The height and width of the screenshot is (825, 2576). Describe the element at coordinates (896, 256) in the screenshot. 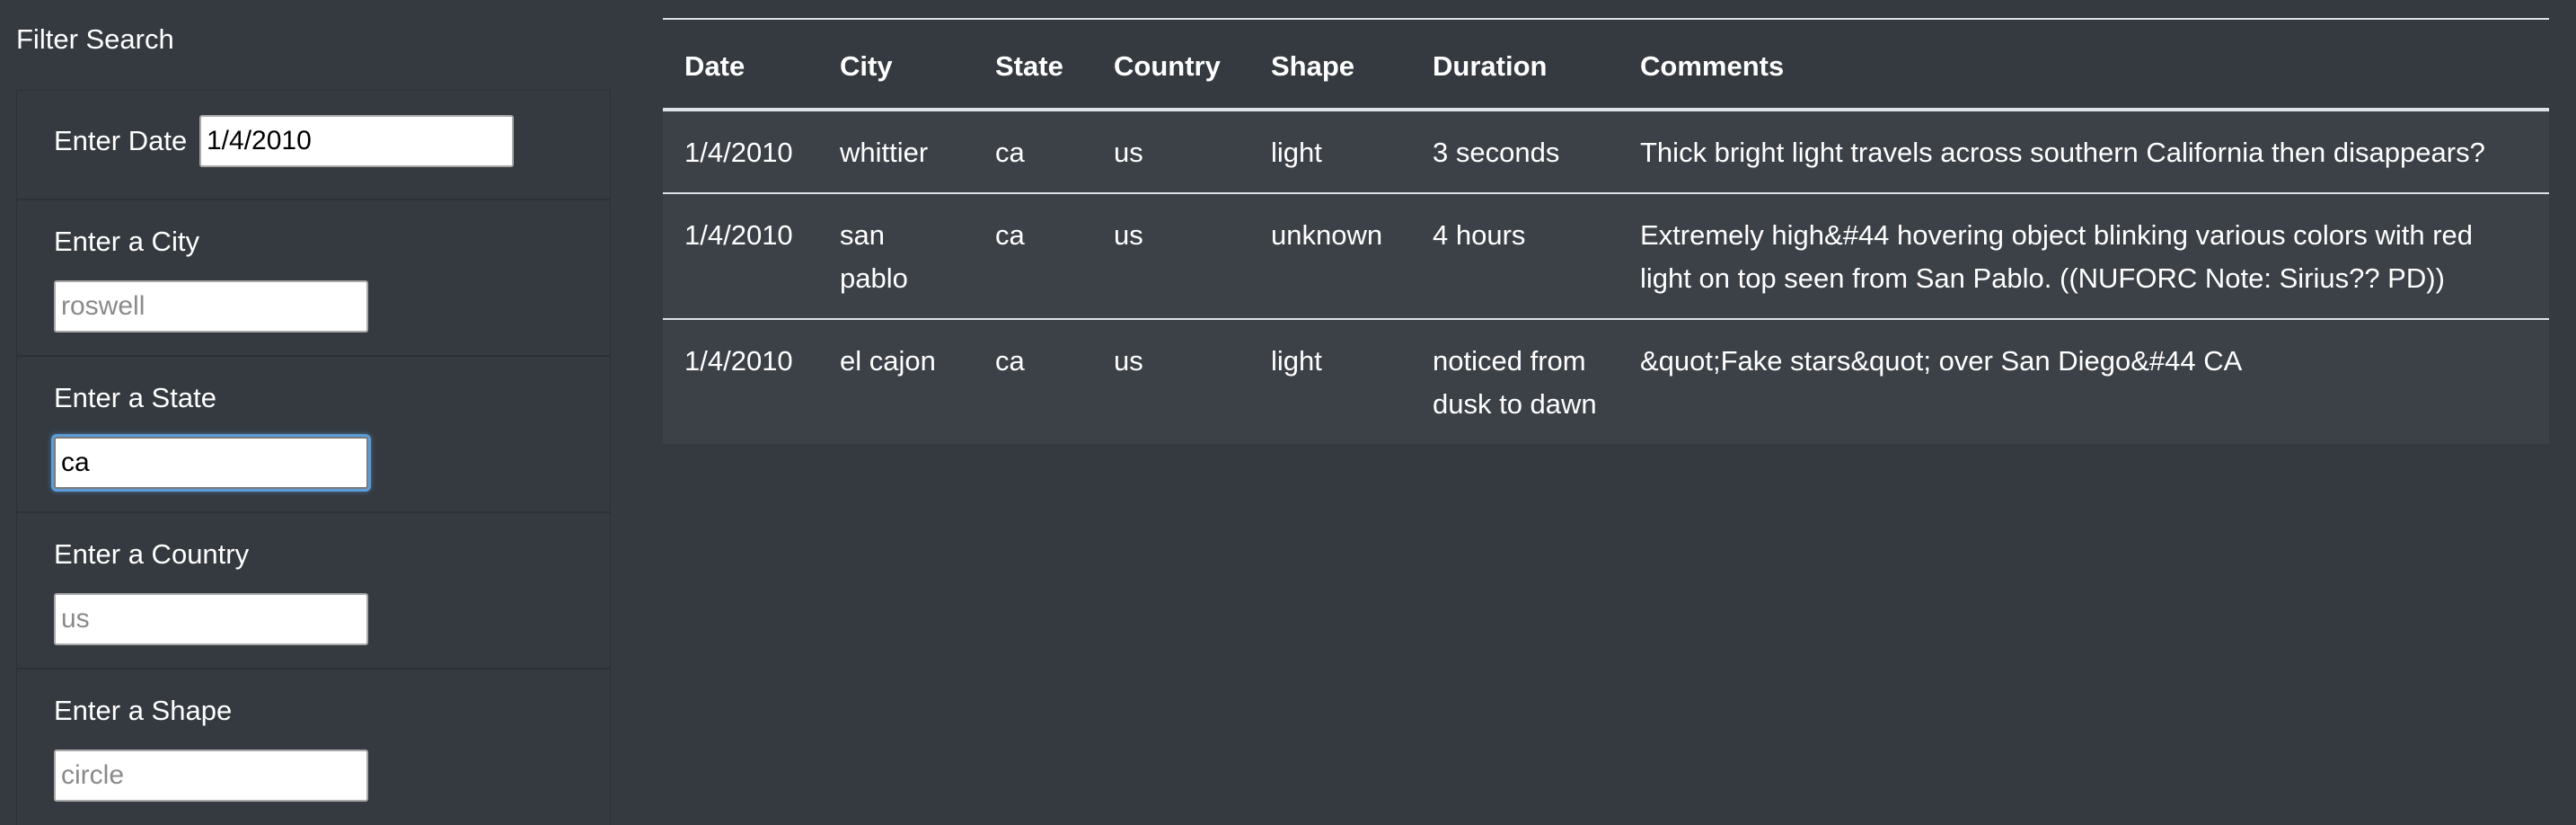

I see `cell-city: san pablo` at that location.